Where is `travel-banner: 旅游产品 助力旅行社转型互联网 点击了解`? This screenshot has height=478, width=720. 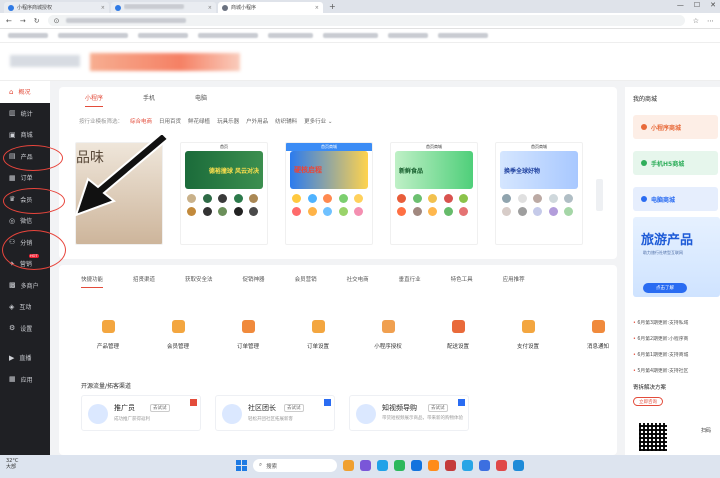 travel-banner: 旅游产品 助力旅行社转型互联网 点击了解 is located at coordinates (676, 257).